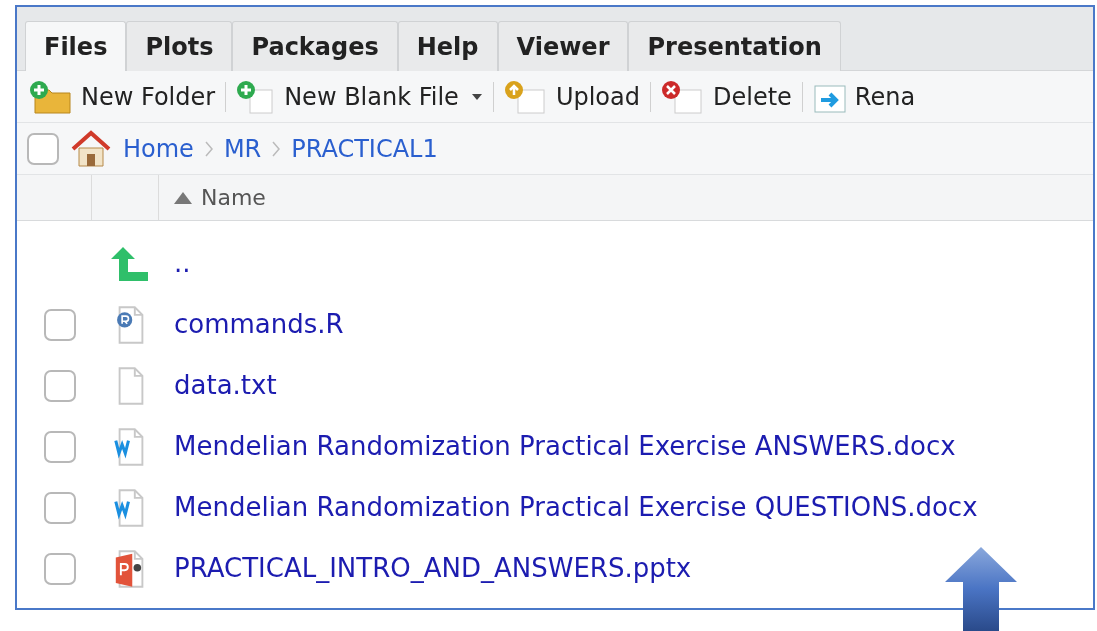 This screenshot has width=1097, height=631. I want to click on sort-up-icon, so click(183, 197).